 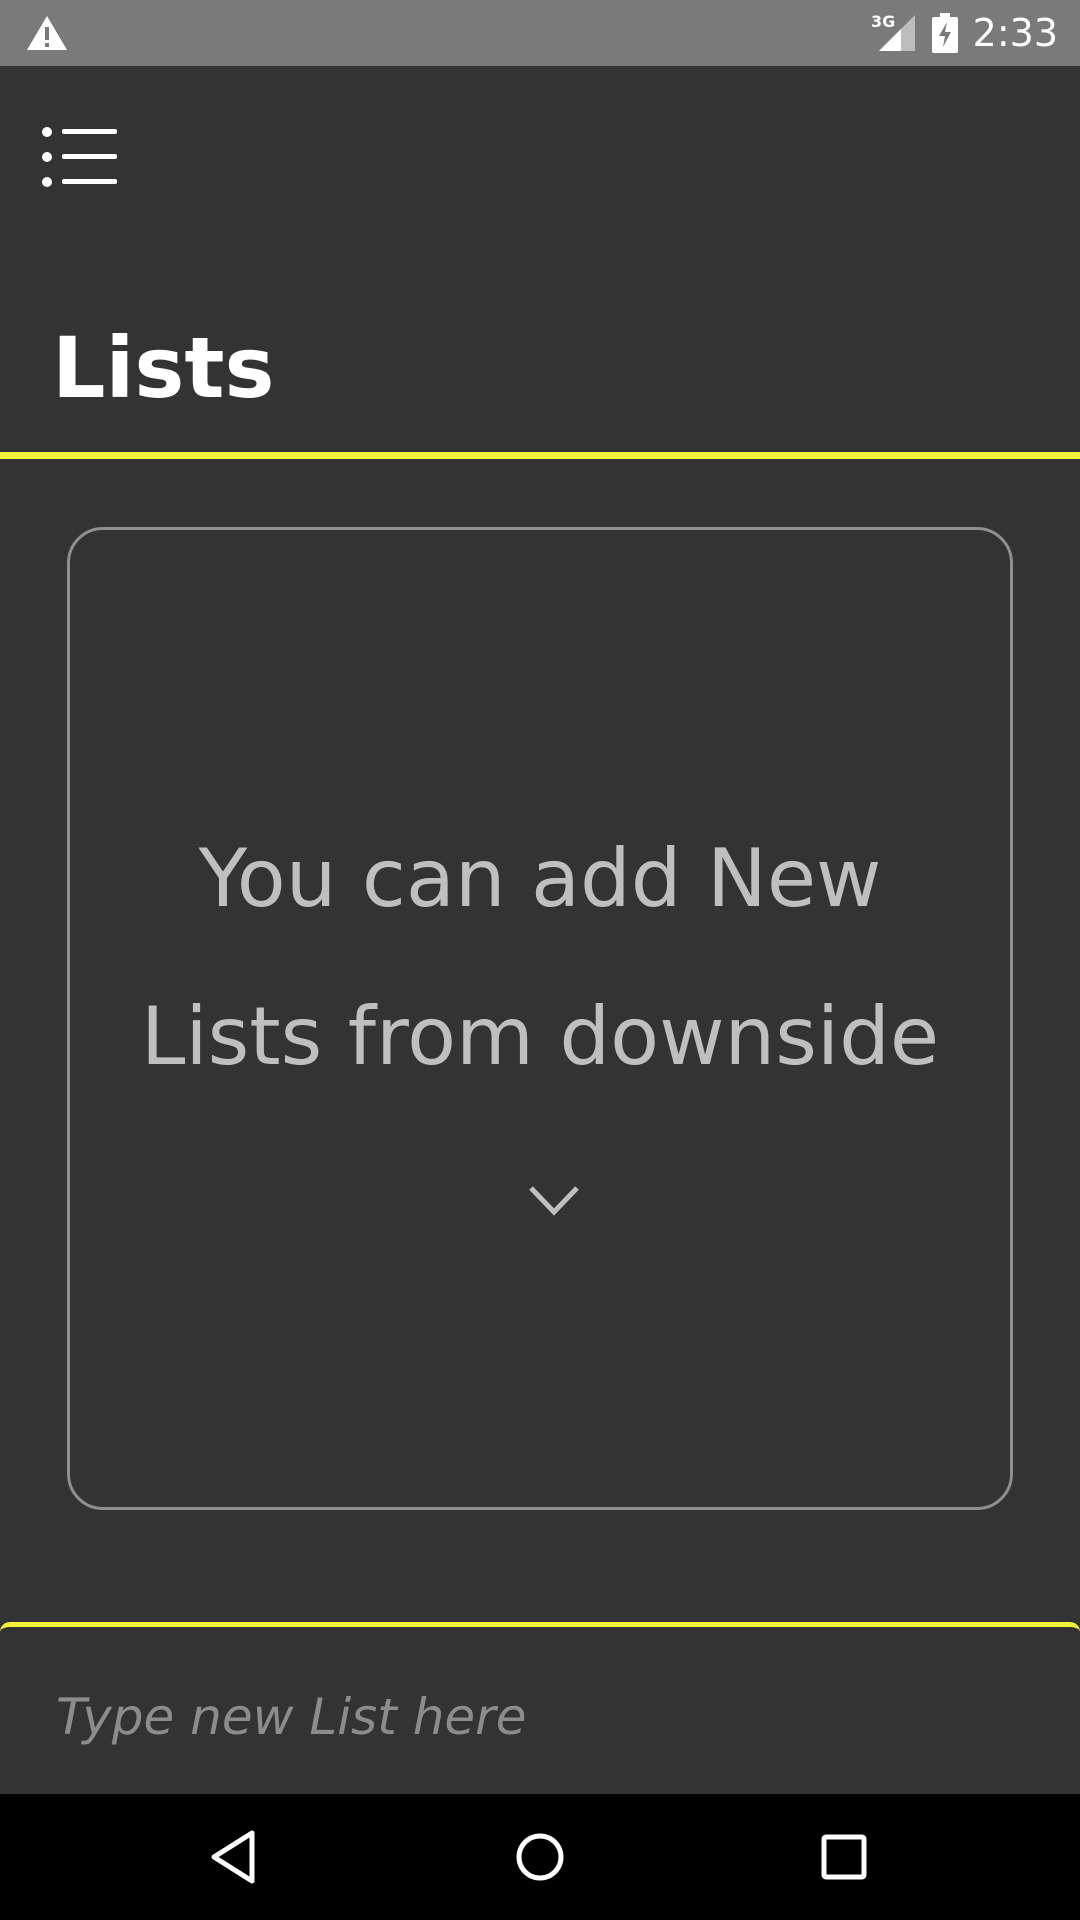 I want to click on new-list-input, so click(x=536, y=1717).